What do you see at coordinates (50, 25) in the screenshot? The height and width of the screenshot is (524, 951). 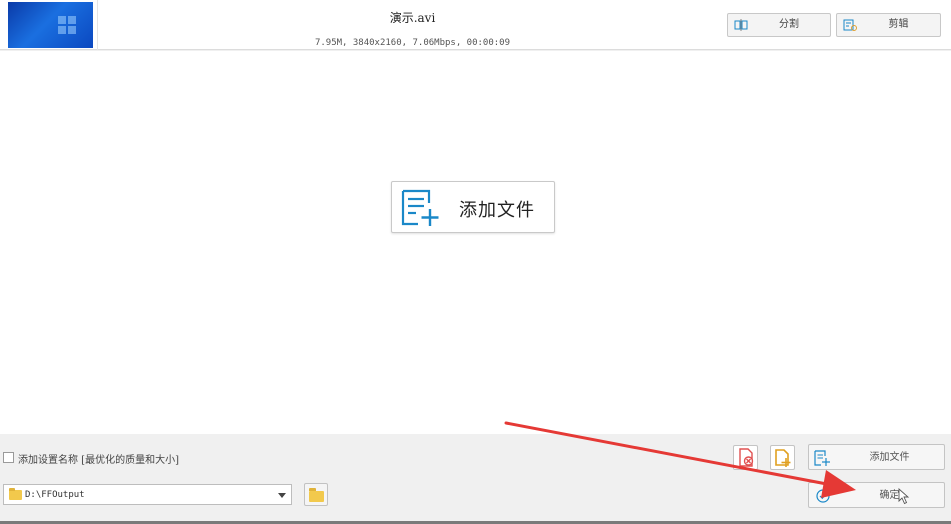 I see `video-thumbnail` at bounding box center [50, 25].